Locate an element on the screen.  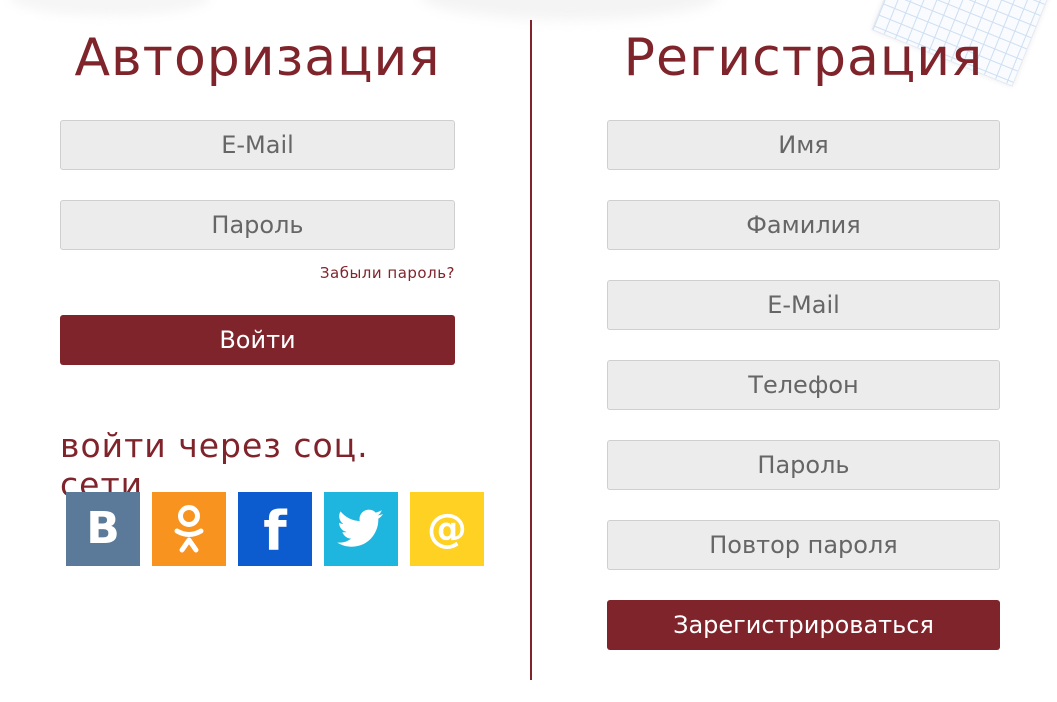
odnoklassniki-login-button is located at coordinates (189, 529).